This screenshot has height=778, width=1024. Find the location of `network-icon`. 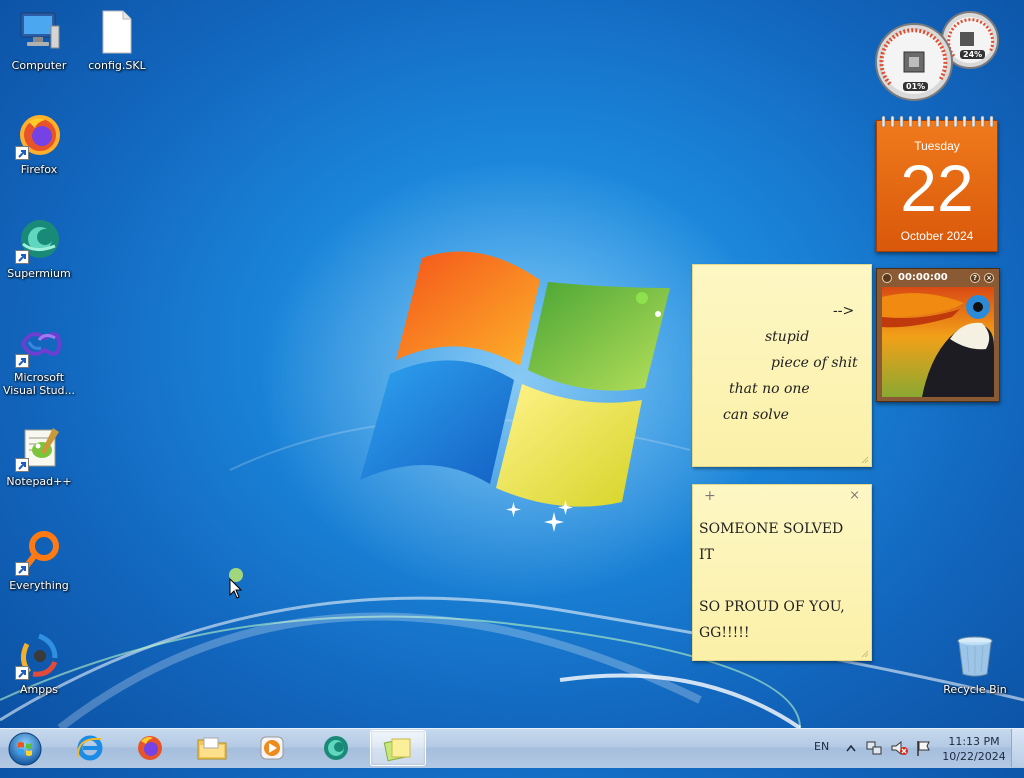

network-icon is located at coordinates (874, 748).